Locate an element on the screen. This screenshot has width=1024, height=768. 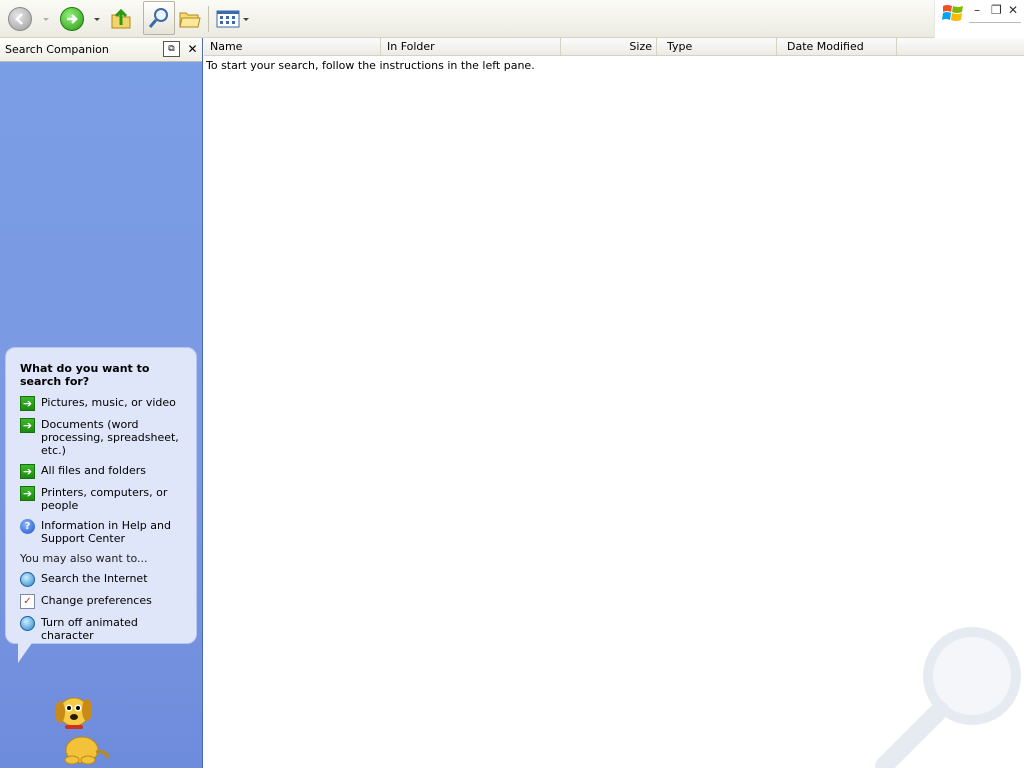
back-dropdown is located at coordinates (46, 19).